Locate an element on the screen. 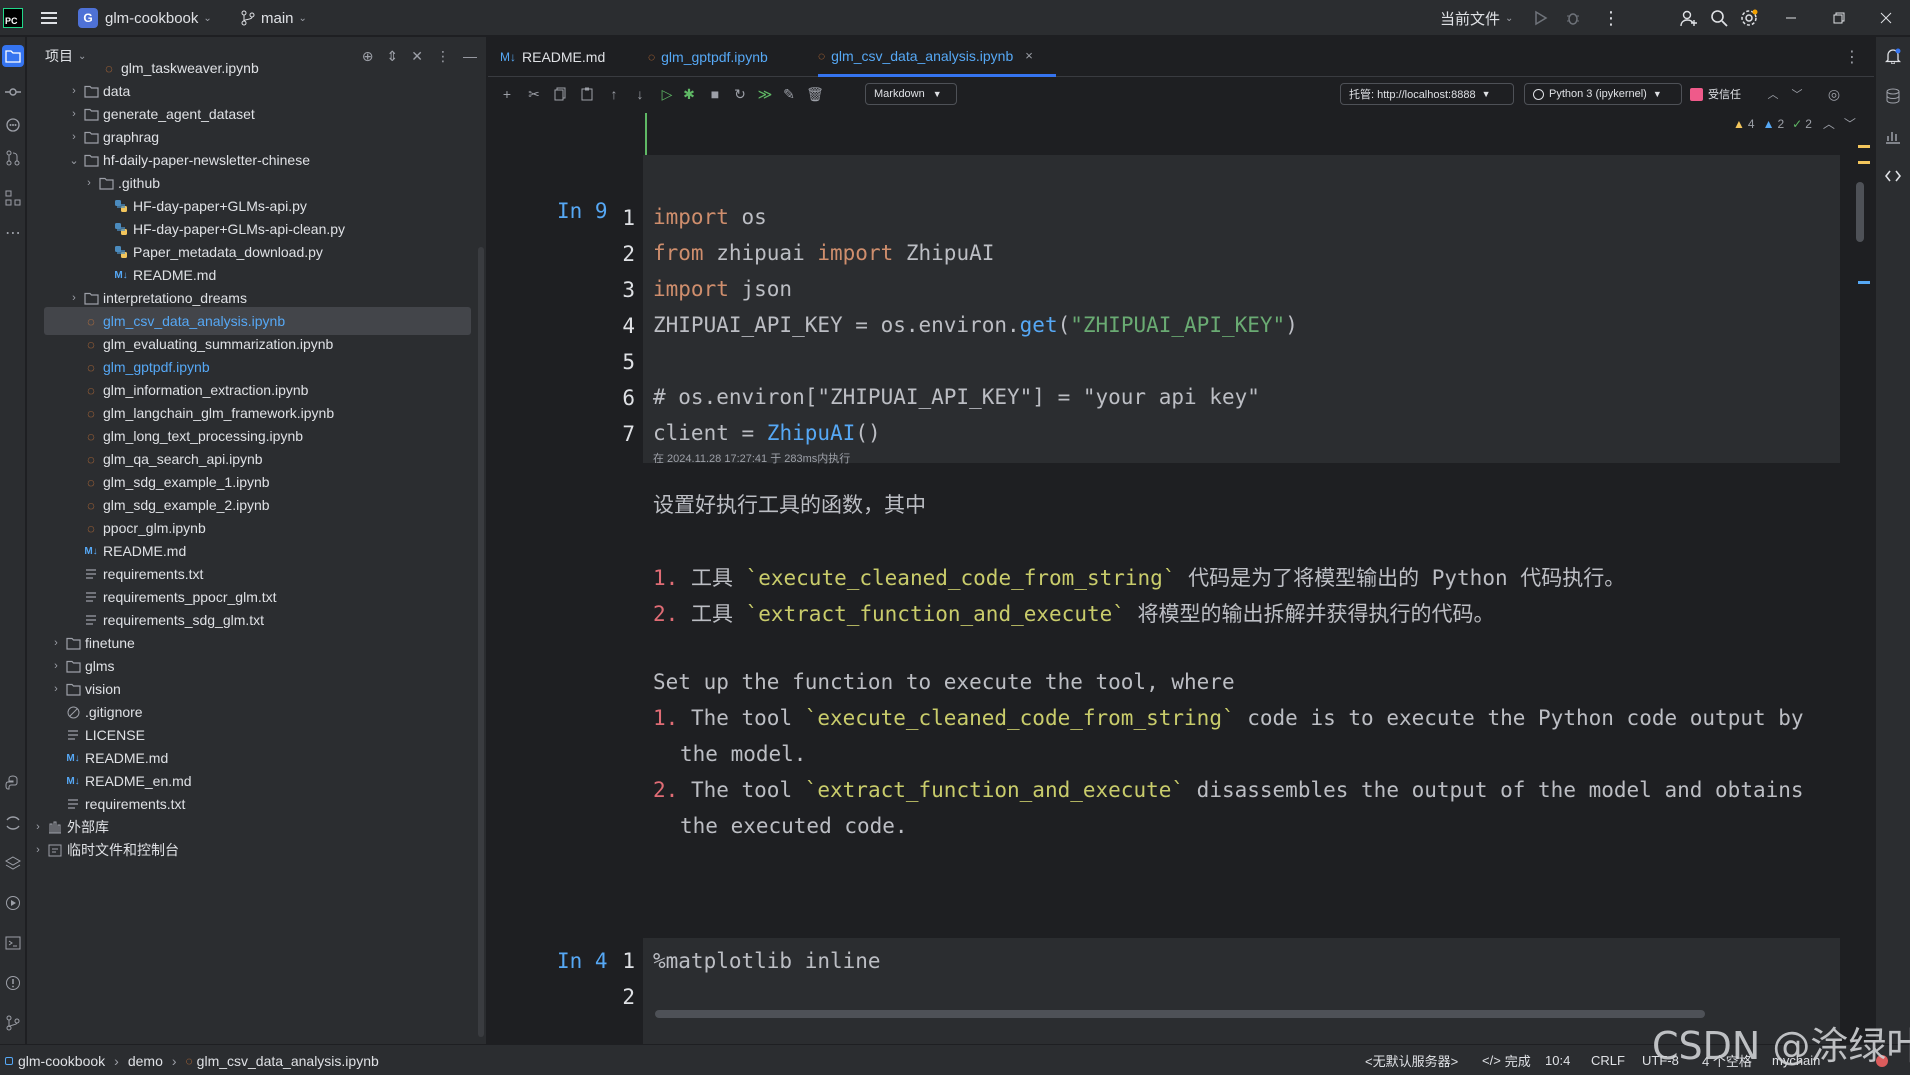 The width and height of the screenshot is (1910, 1075). debug-button is located at coordinates (1573, 18).